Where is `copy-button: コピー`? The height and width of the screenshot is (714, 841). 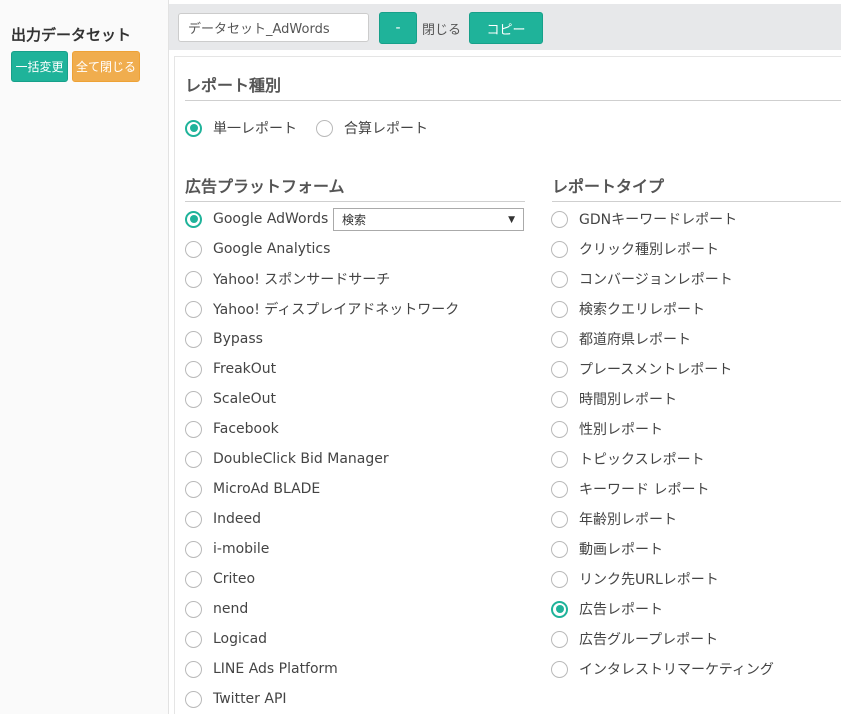
copy-button: コピー is located at coordinates (506, 28).